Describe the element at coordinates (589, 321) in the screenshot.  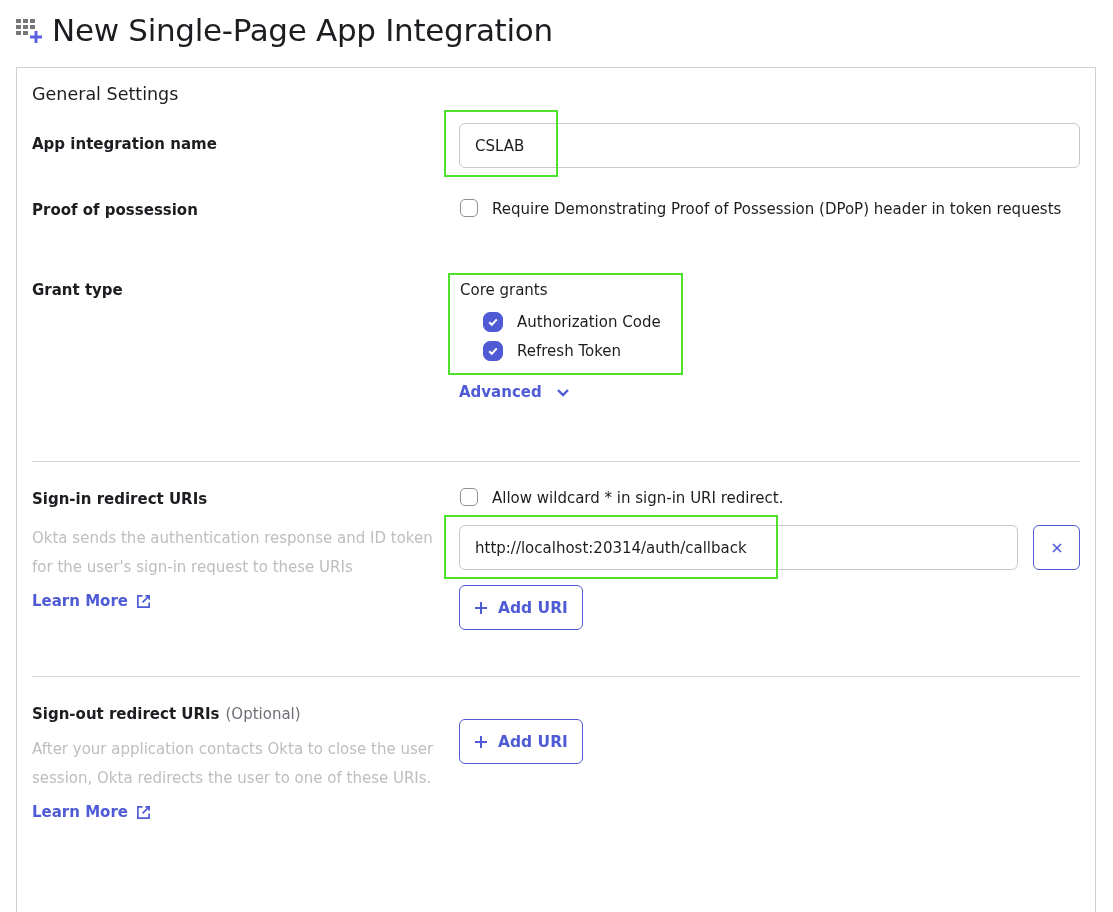
I see `checkbox-label: Authorization Code` at that location.